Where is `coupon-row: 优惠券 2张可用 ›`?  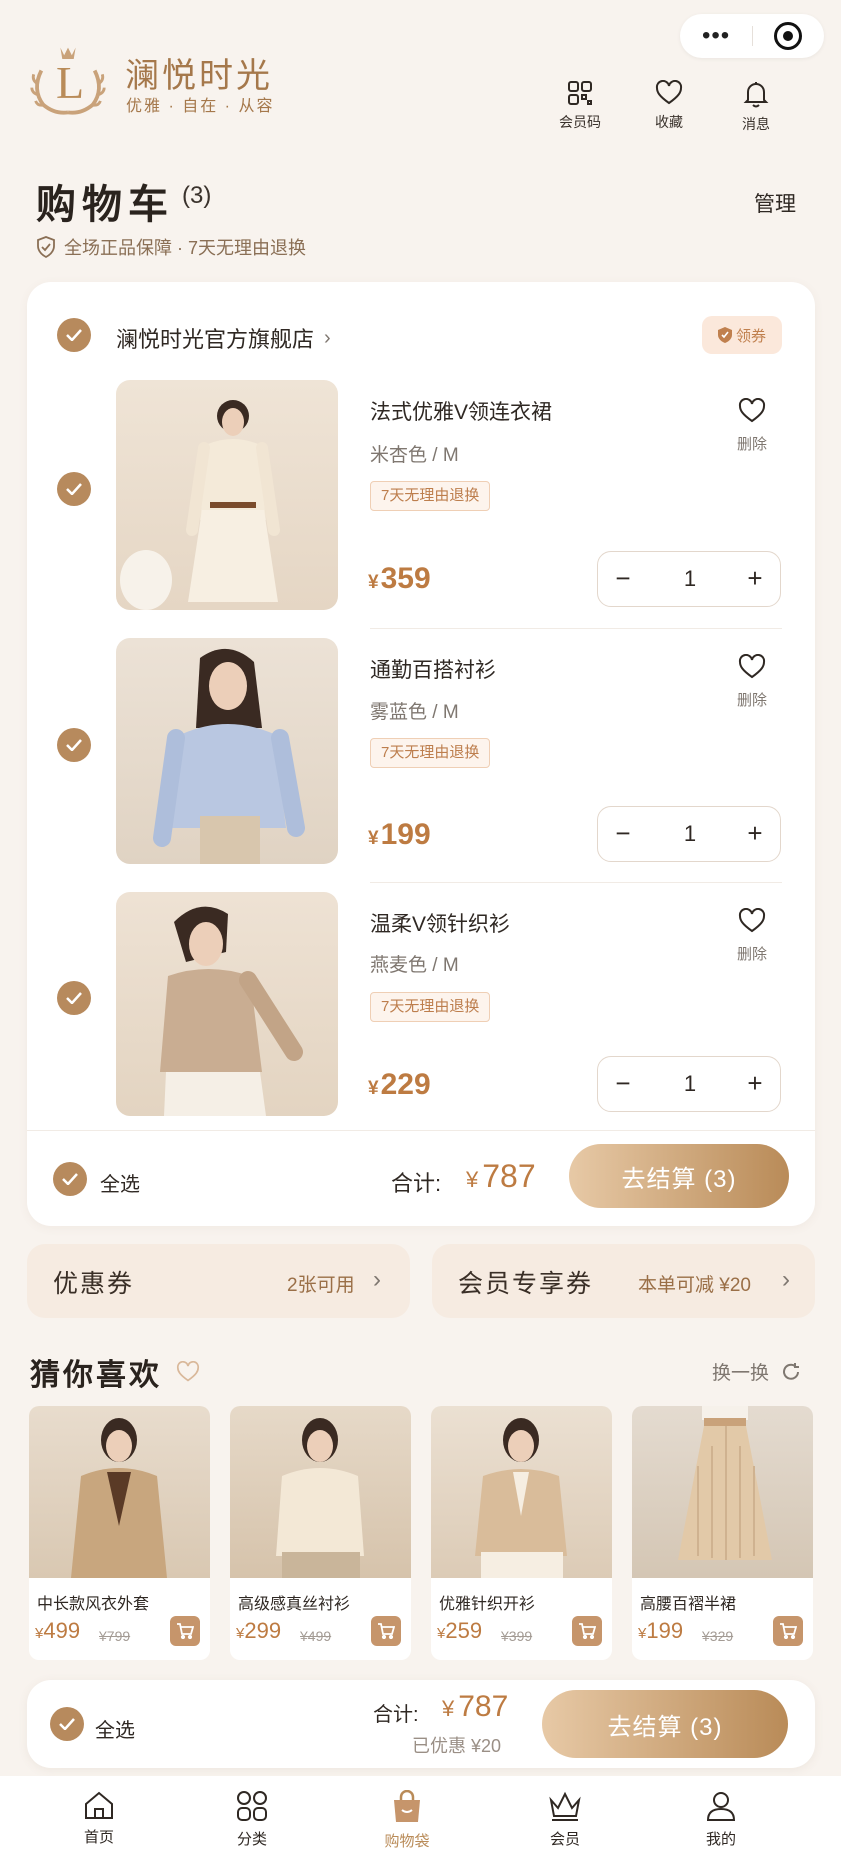 coupon-row: 优惠券 2张可用 › is located at coordinates (218, 1281).